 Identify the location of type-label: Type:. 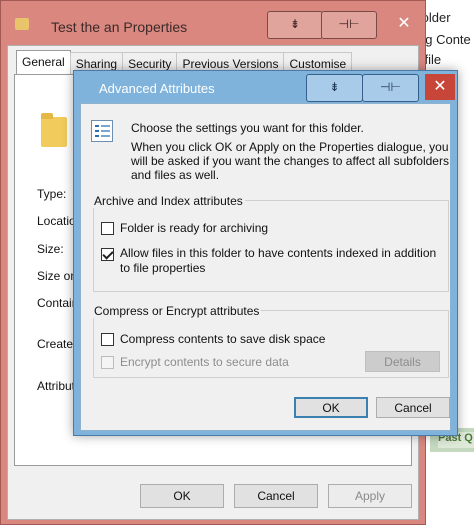
(52, 194).